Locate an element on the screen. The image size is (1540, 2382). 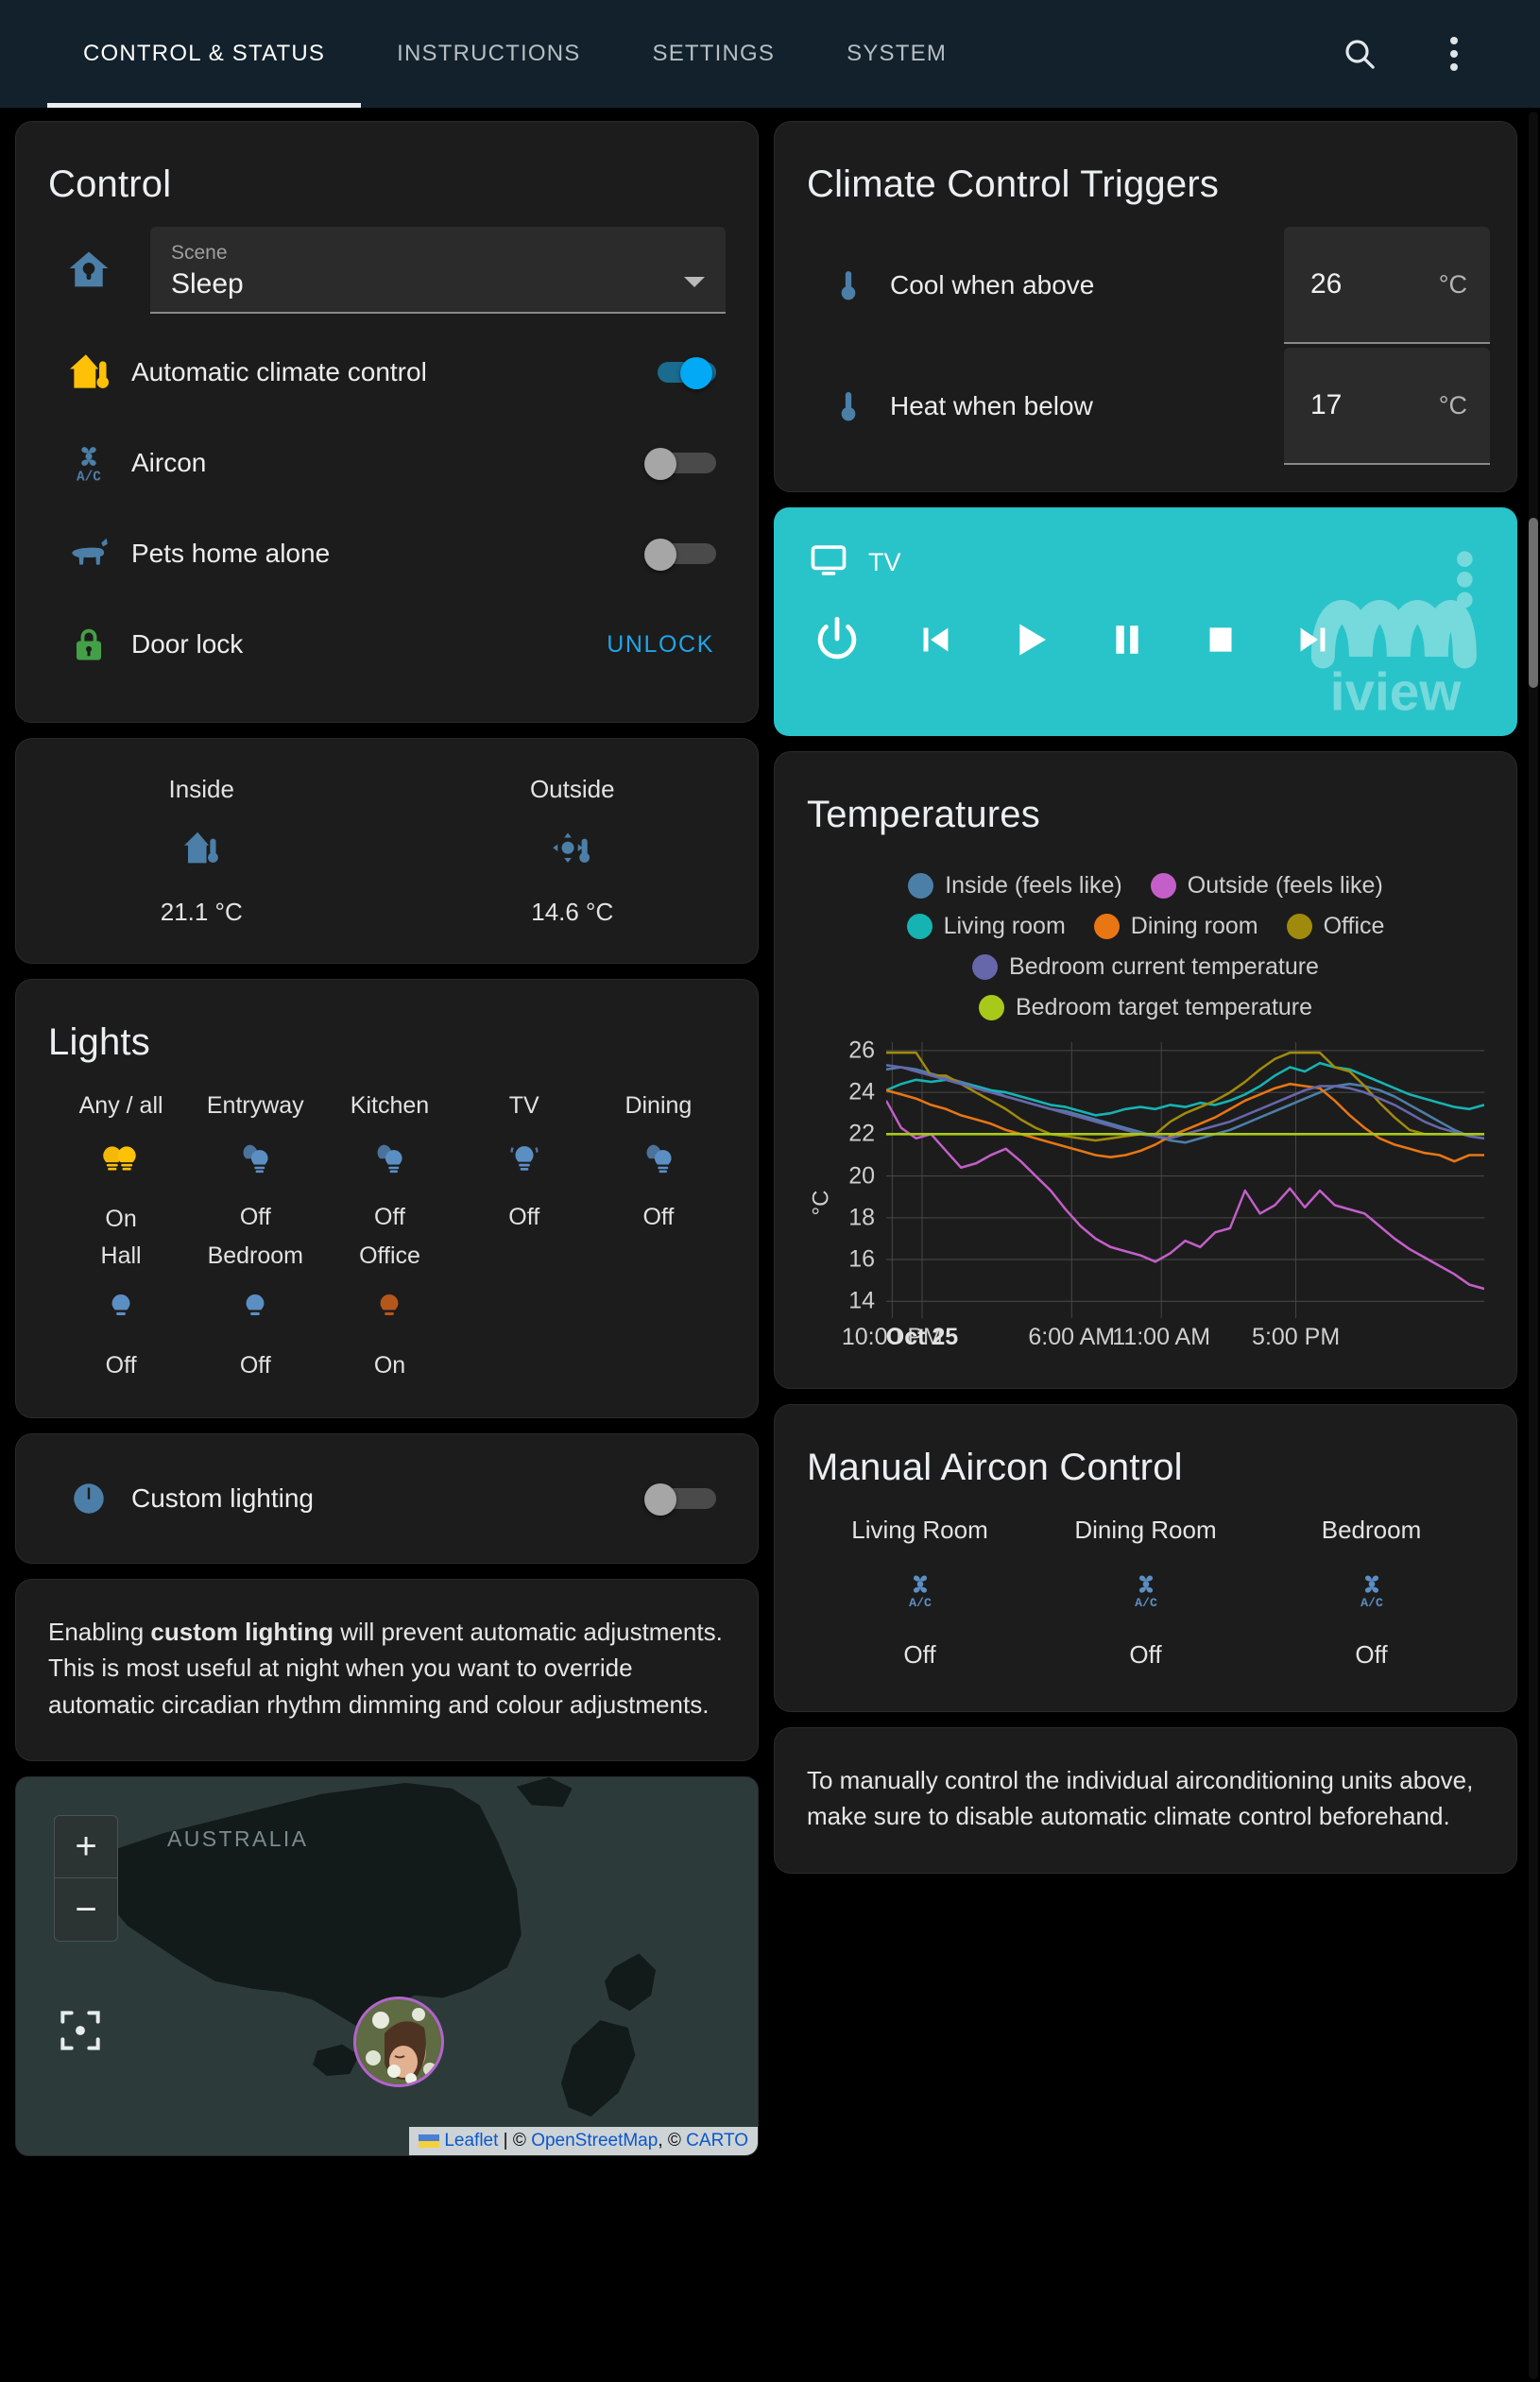
tab-settings: SETTINGS is located at coordinates (715, 54).